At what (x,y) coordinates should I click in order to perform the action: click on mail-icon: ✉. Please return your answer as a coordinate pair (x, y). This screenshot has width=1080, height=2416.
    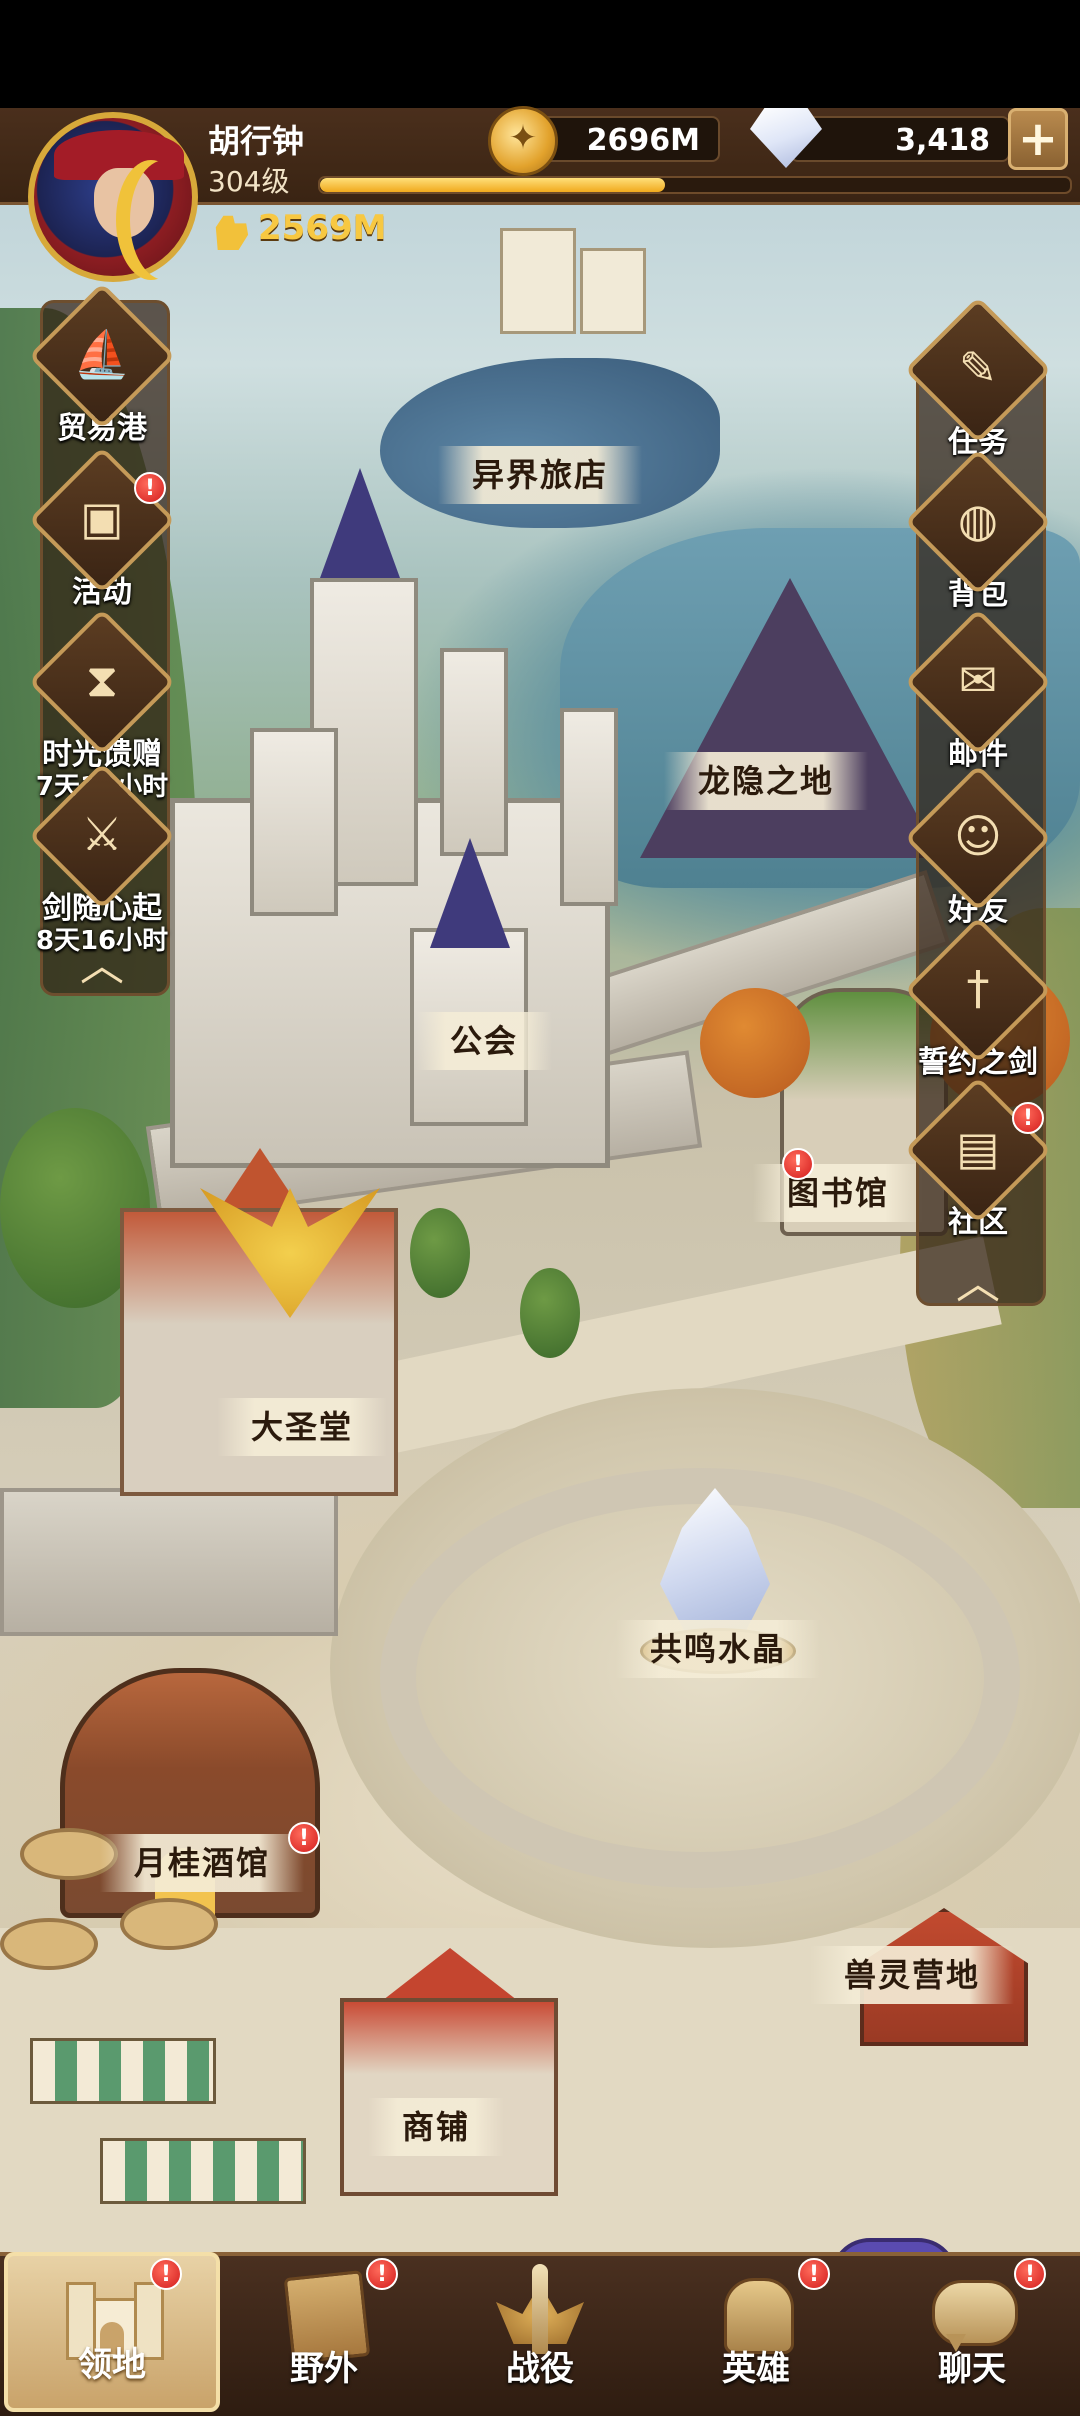
    Looking at the image, I should click on (978, 682).